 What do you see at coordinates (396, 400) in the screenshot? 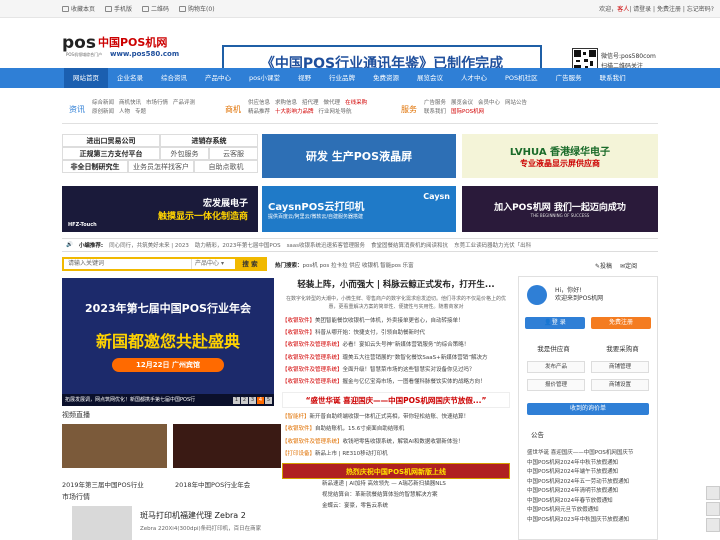
I see `news-headline-2: “盛世华诞 喜迎国庆——中国POS机网国庆节放假...”` at bounding box center [396, 400].